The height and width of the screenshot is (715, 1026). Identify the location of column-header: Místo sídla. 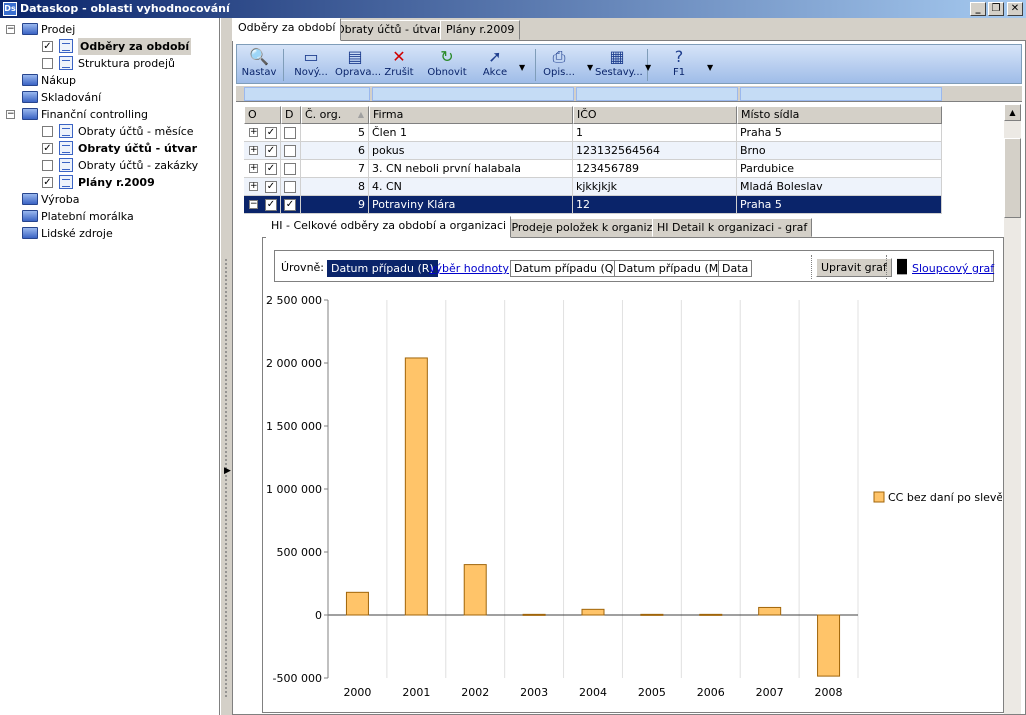
(839, 115).